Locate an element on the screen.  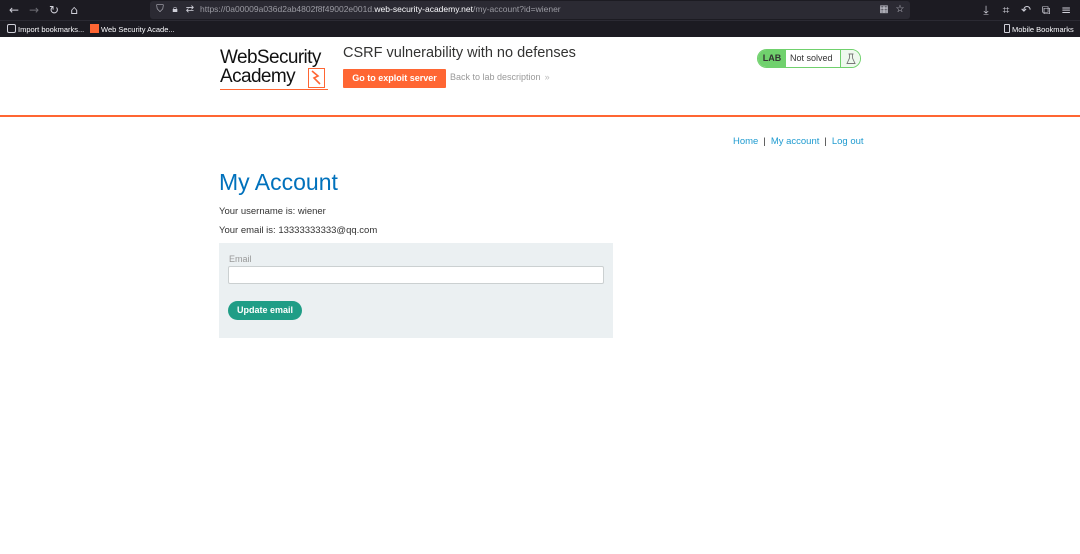
academy-favicon is located at coordinates (94, 28).